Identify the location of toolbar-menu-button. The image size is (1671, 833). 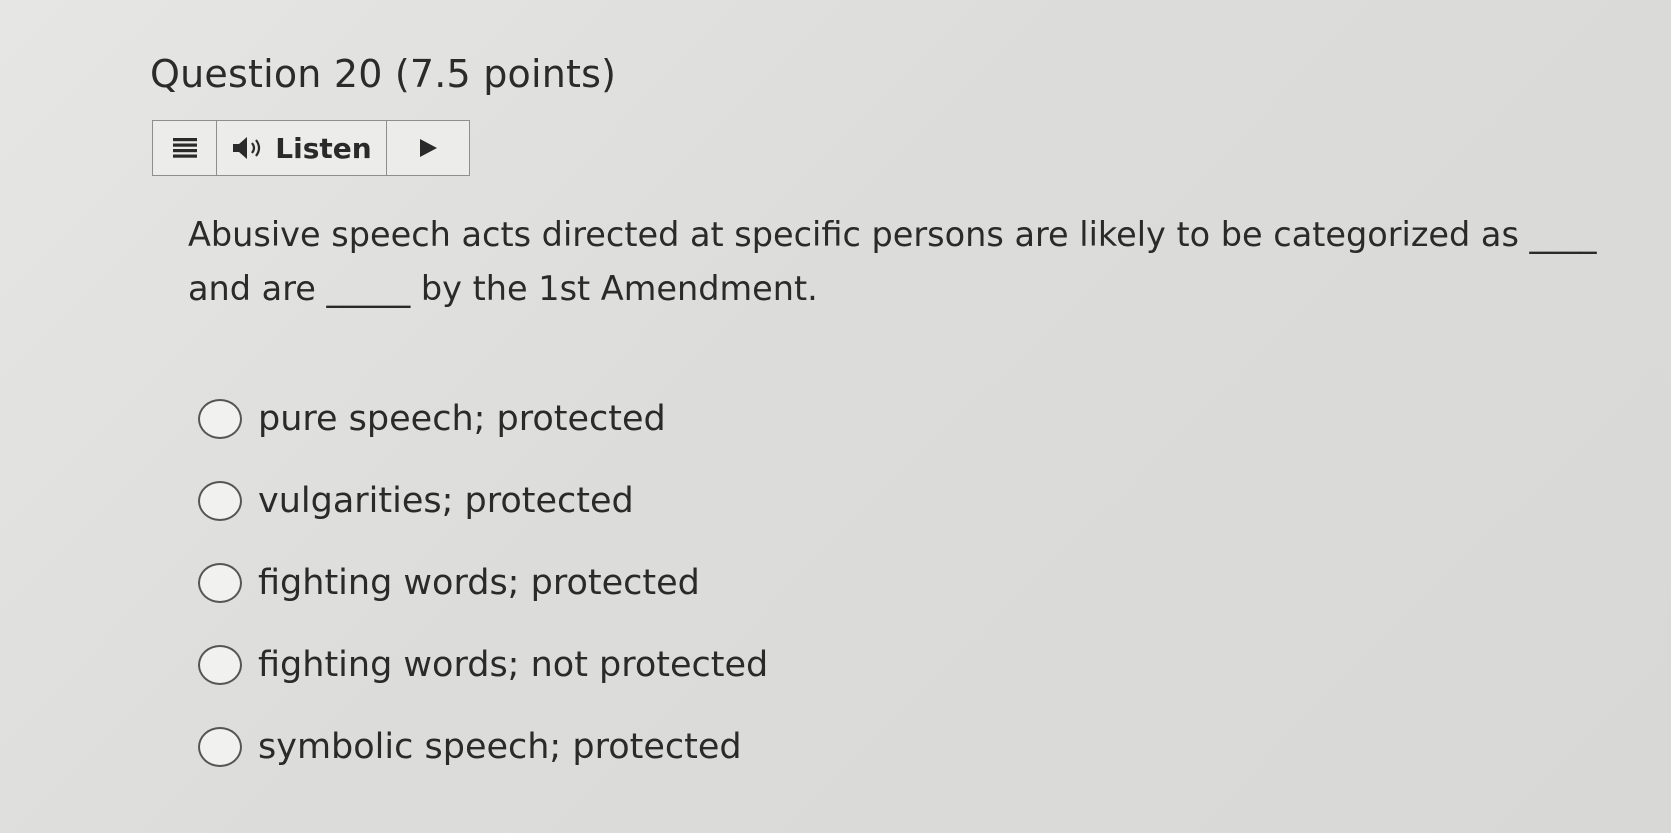
(185, 148).